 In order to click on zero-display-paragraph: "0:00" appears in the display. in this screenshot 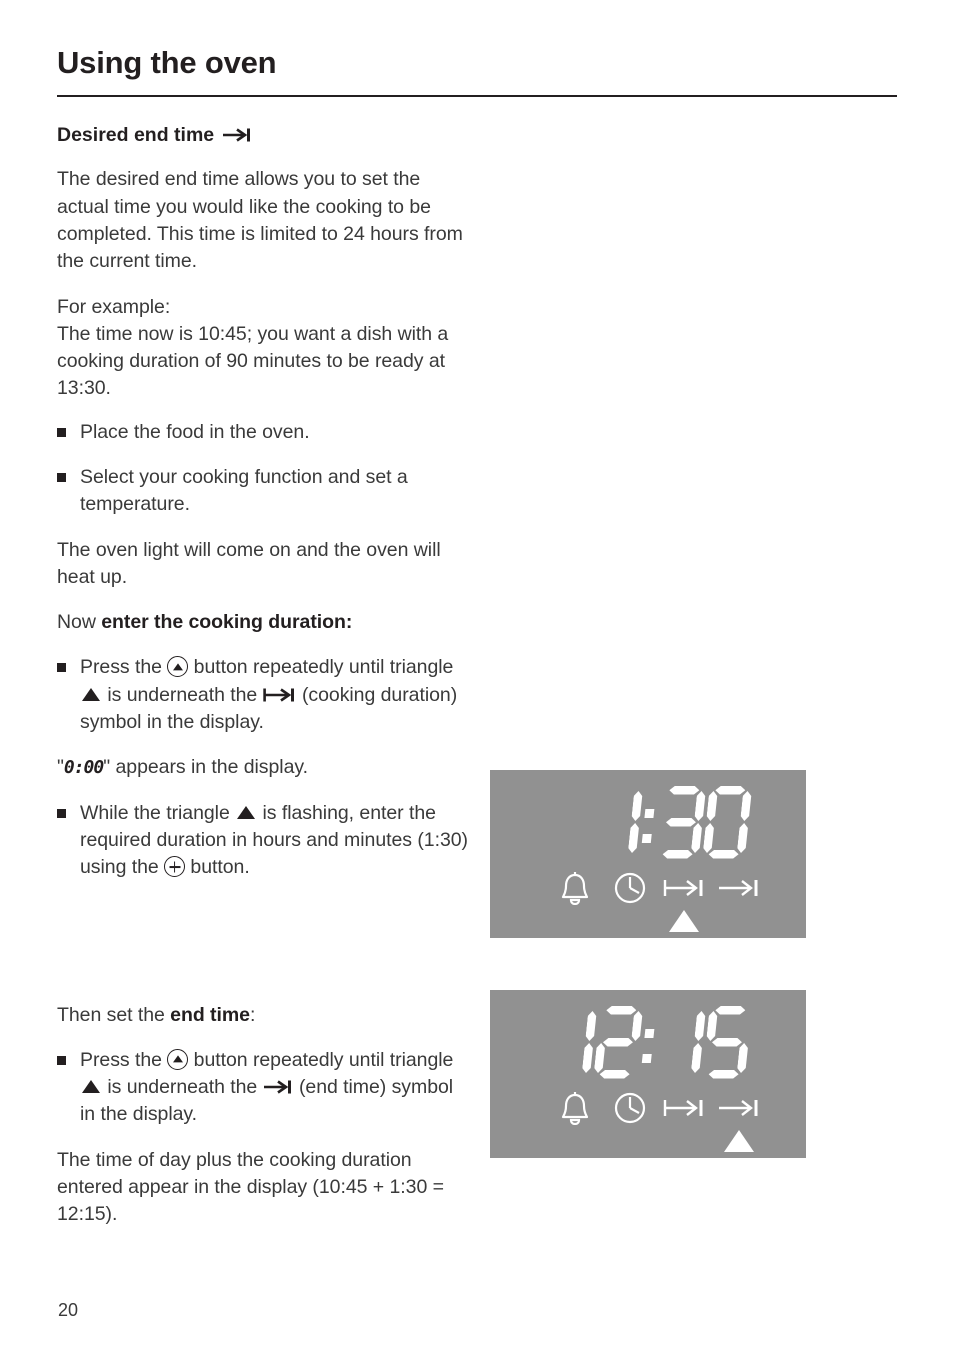, I will do `click(263, 767)`.